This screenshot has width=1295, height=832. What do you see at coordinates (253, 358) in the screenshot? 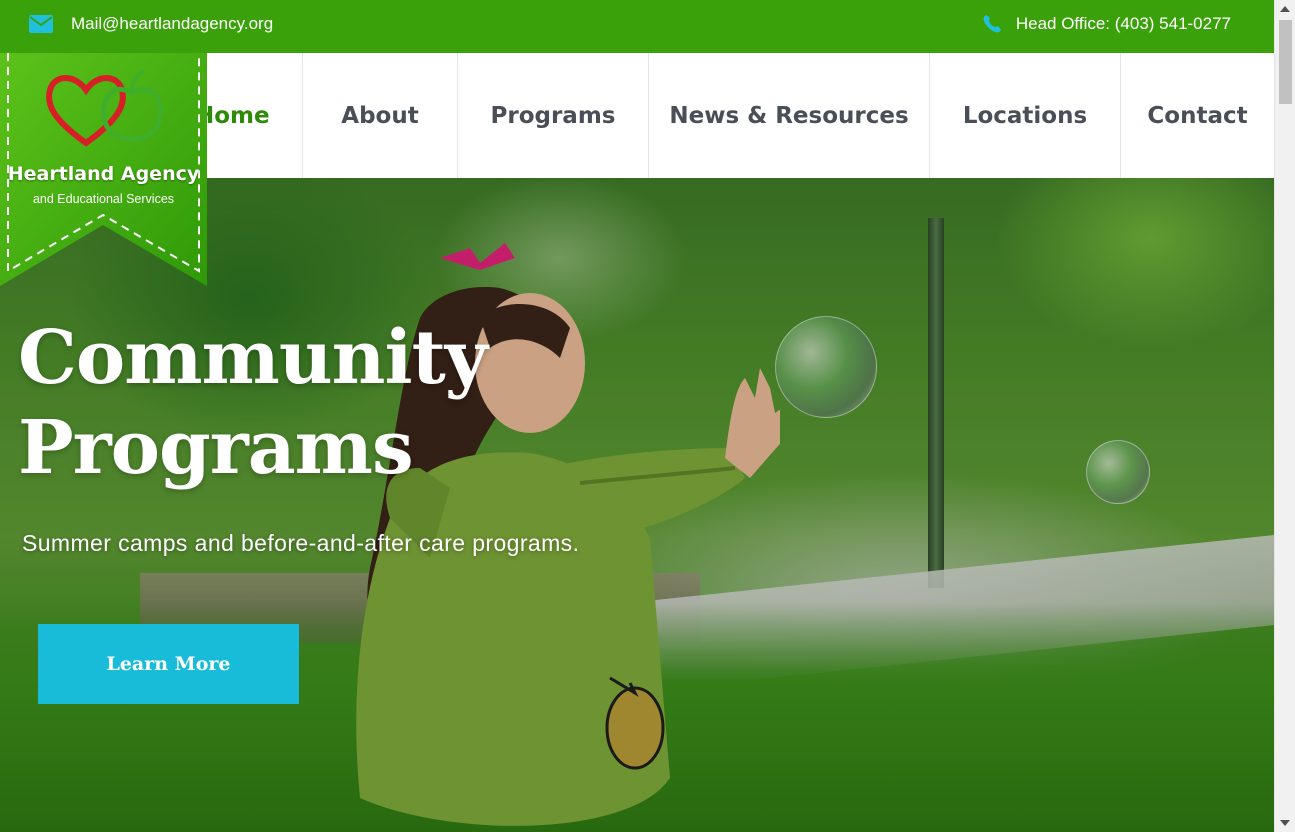
I see `hero-title-line: Community` at bounding box center [253, 358].